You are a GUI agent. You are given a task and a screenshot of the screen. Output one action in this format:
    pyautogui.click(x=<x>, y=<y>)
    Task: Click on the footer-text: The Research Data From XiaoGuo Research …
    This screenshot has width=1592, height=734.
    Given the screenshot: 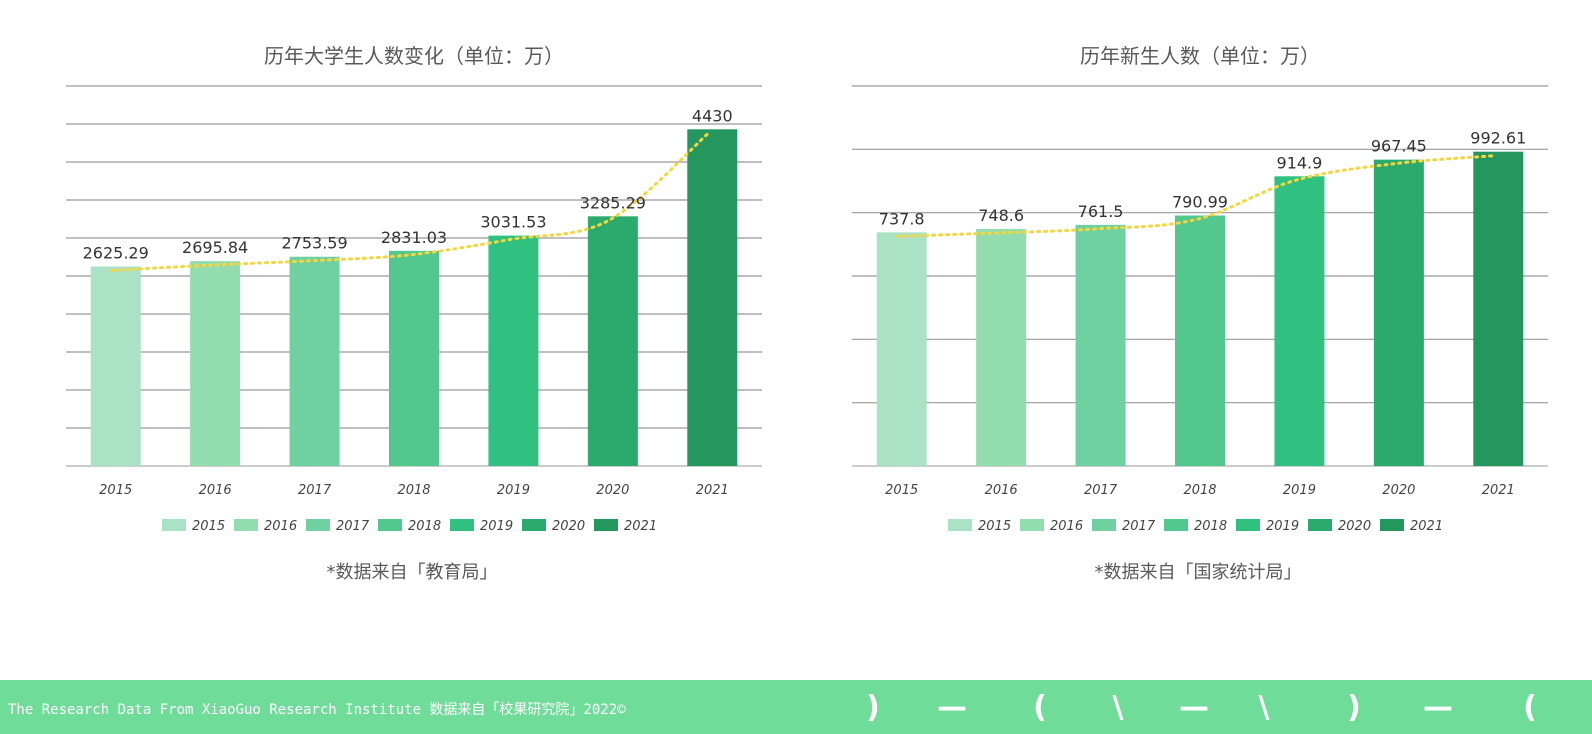 What is the action you would take?
    pyautogui.click(x=317, y=710)
    